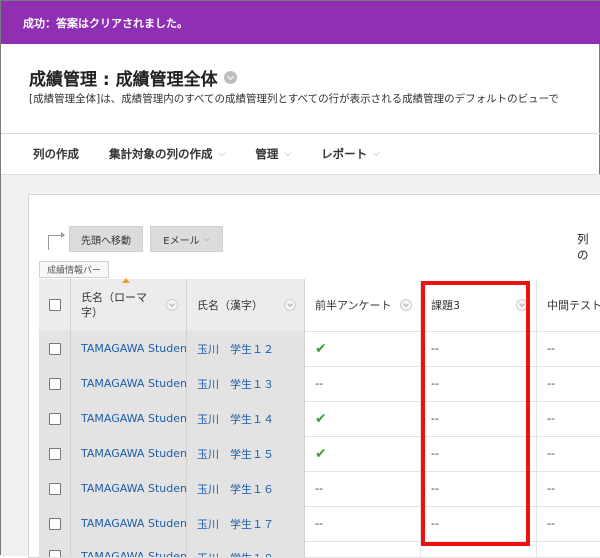 The width and height of the screenshot is (600, 558). I want to click on manage-menu: 管理 ⌵, so click(273, 154).